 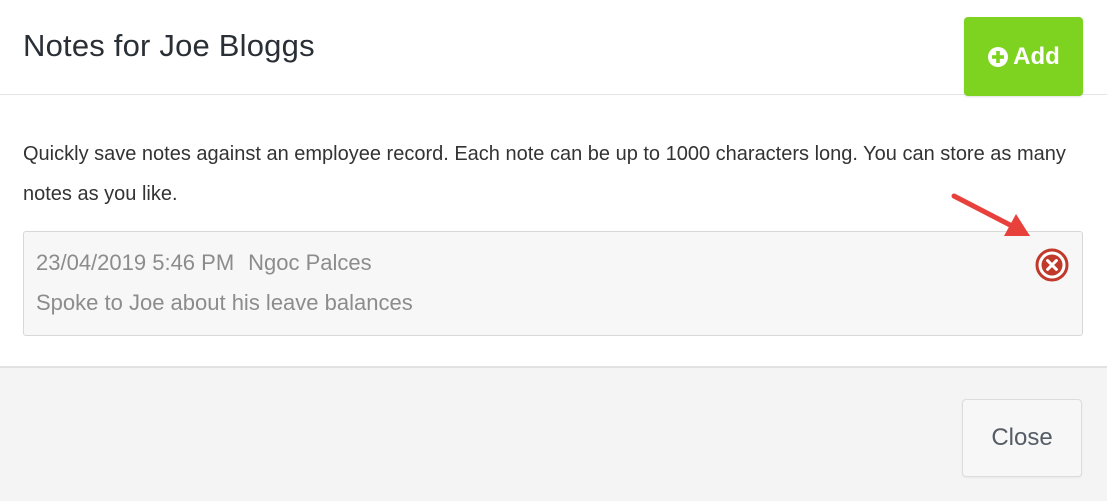 I want to click on note-timestamp: 23/04/2019 5:46 PM, so click(x=135, y=262).